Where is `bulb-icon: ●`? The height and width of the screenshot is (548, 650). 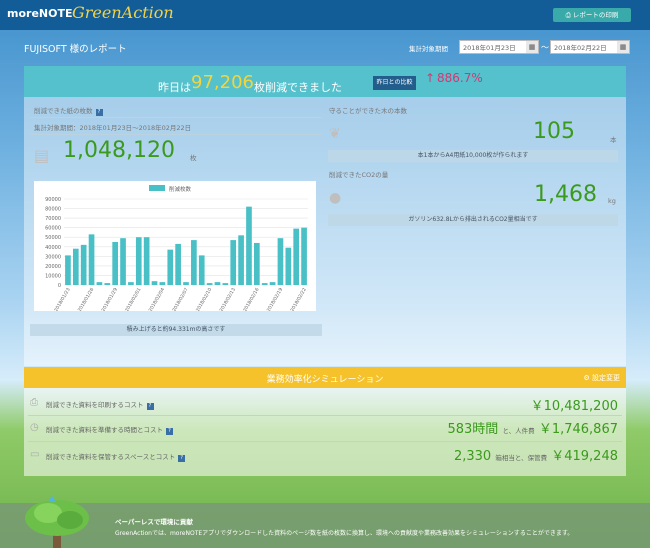
bulb-icon: ● is located at coordinates (335, 198).